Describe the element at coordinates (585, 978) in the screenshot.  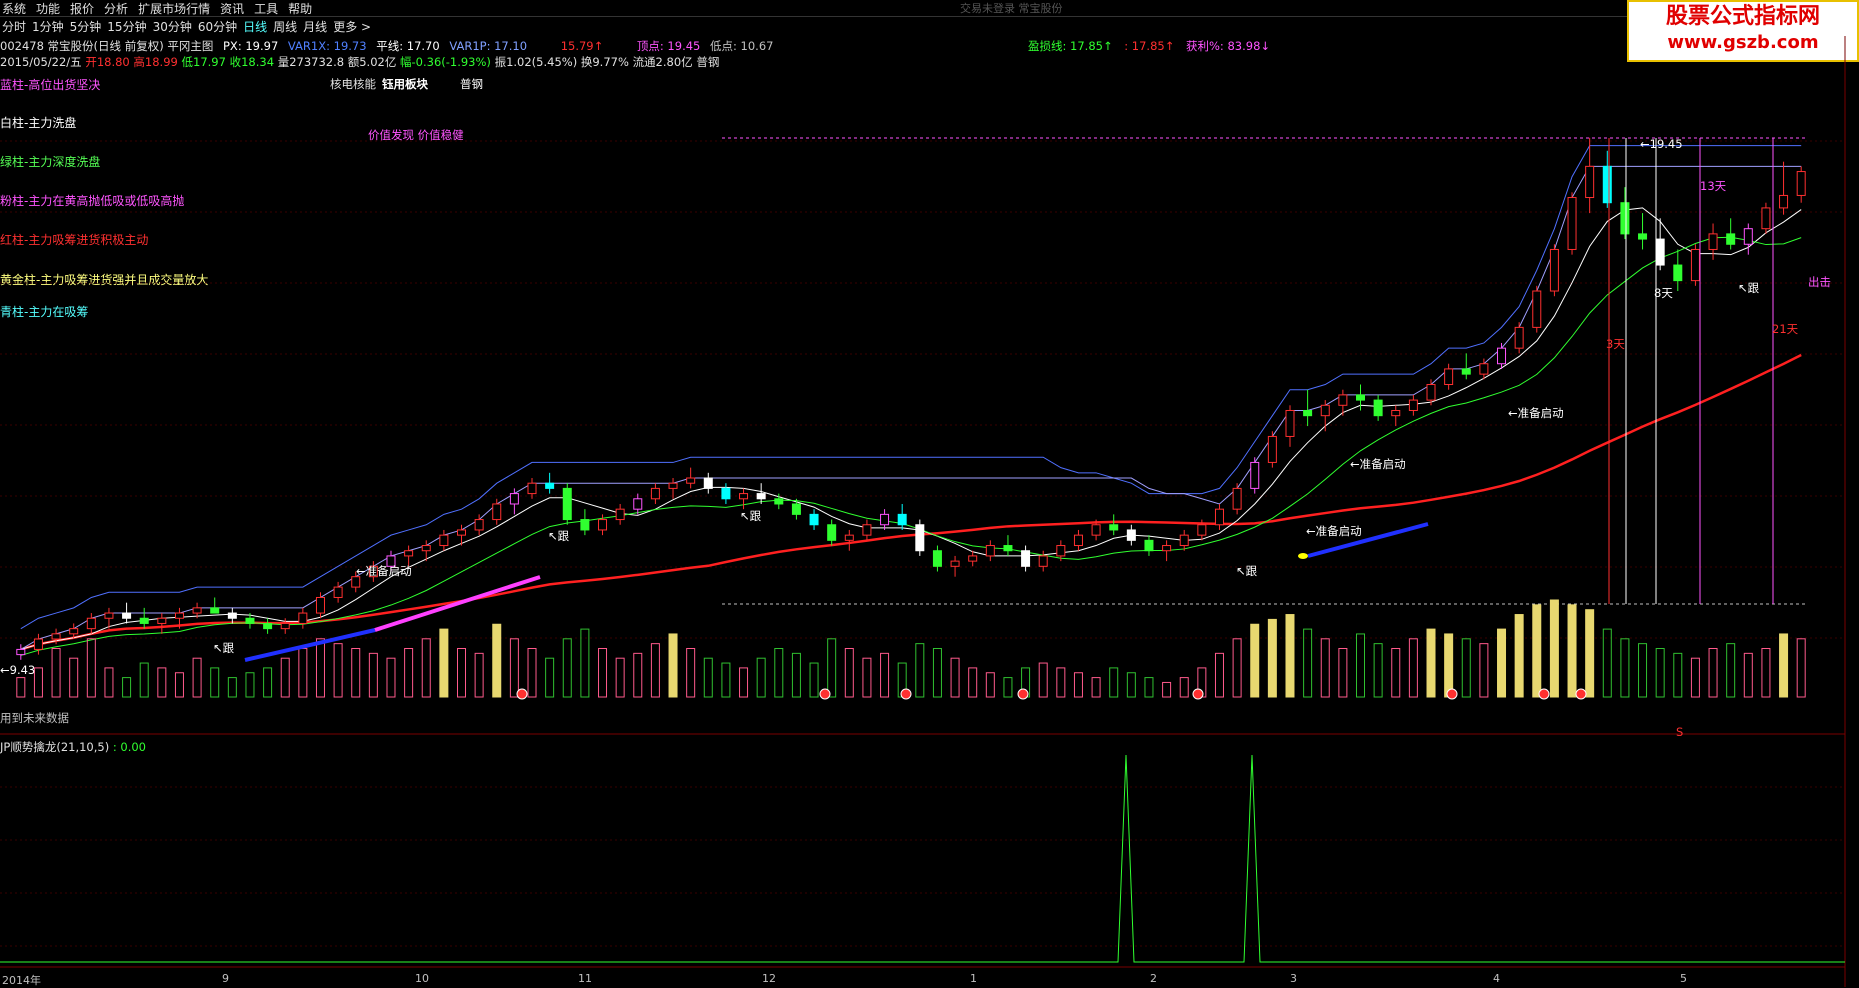
I see `x-label-11: 11` at that location.